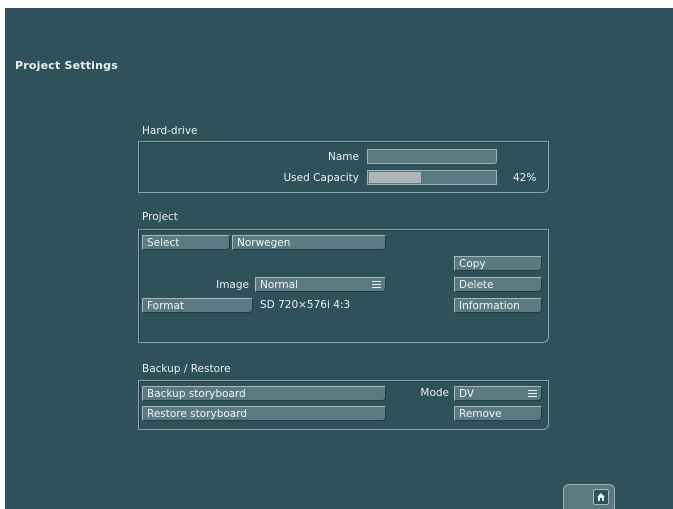 Image resolution: width=673 pixels, height=509 pixels. I want to click on delete-button: Delete, so click(498, 284).